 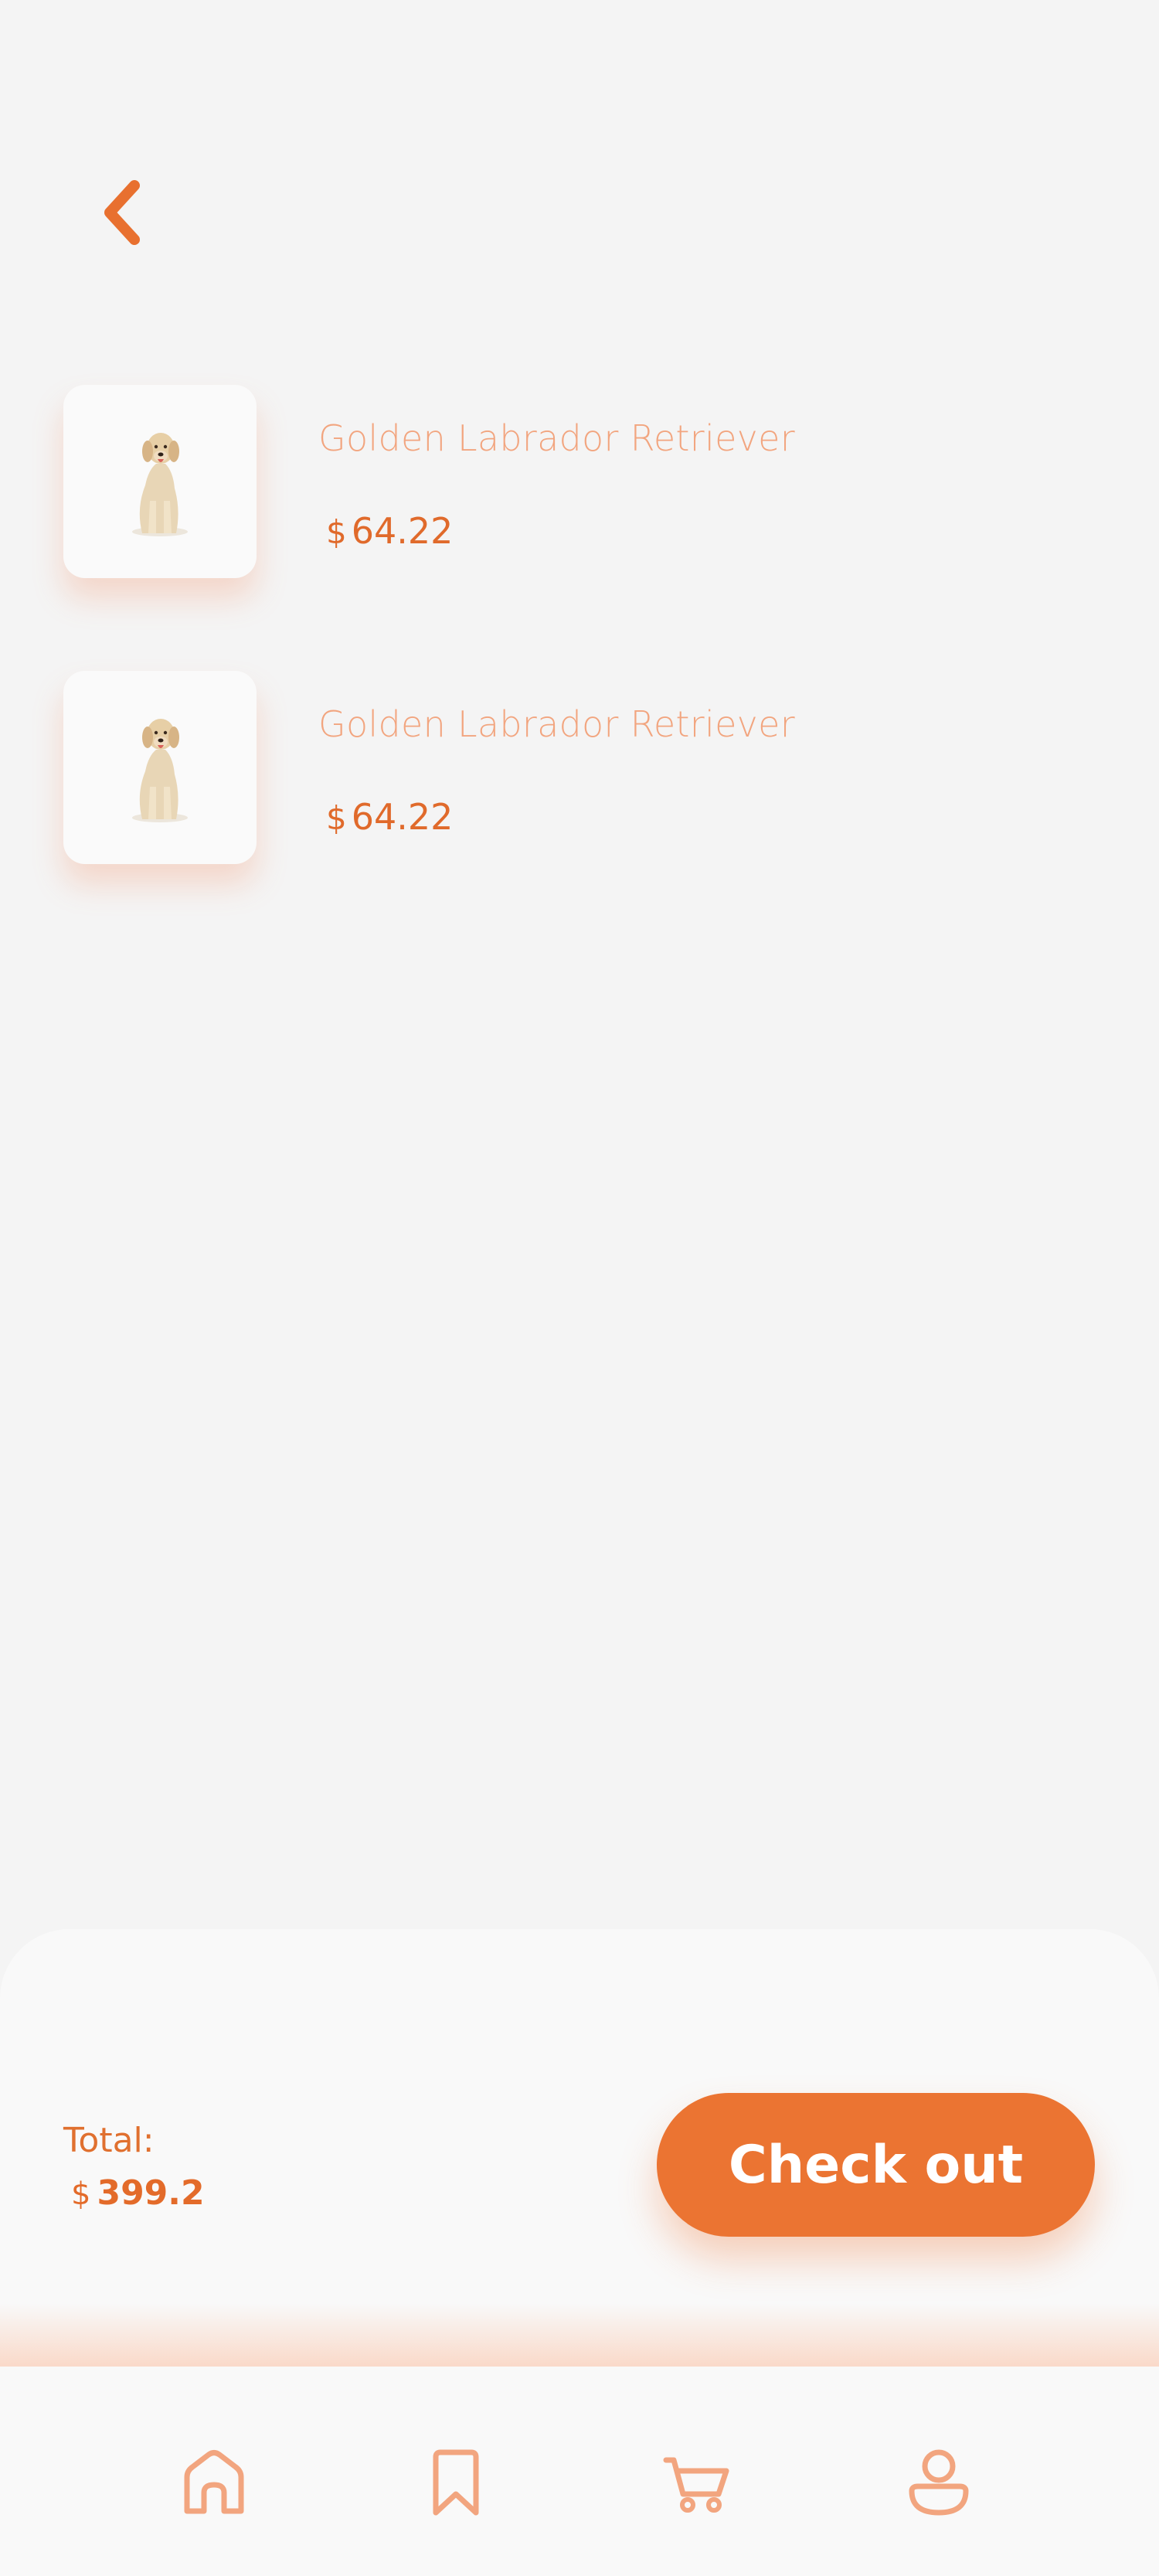 I want to click on nav-bookmarks, so click(x=455, y=2482).